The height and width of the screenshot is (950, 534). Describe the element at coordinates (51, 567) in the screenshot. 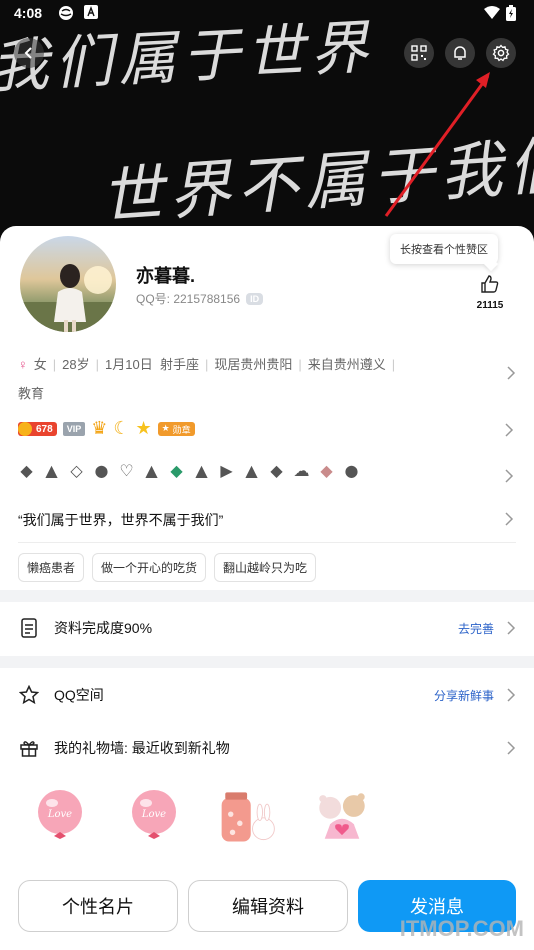

I see `tag: 懒癌患者` at that location.